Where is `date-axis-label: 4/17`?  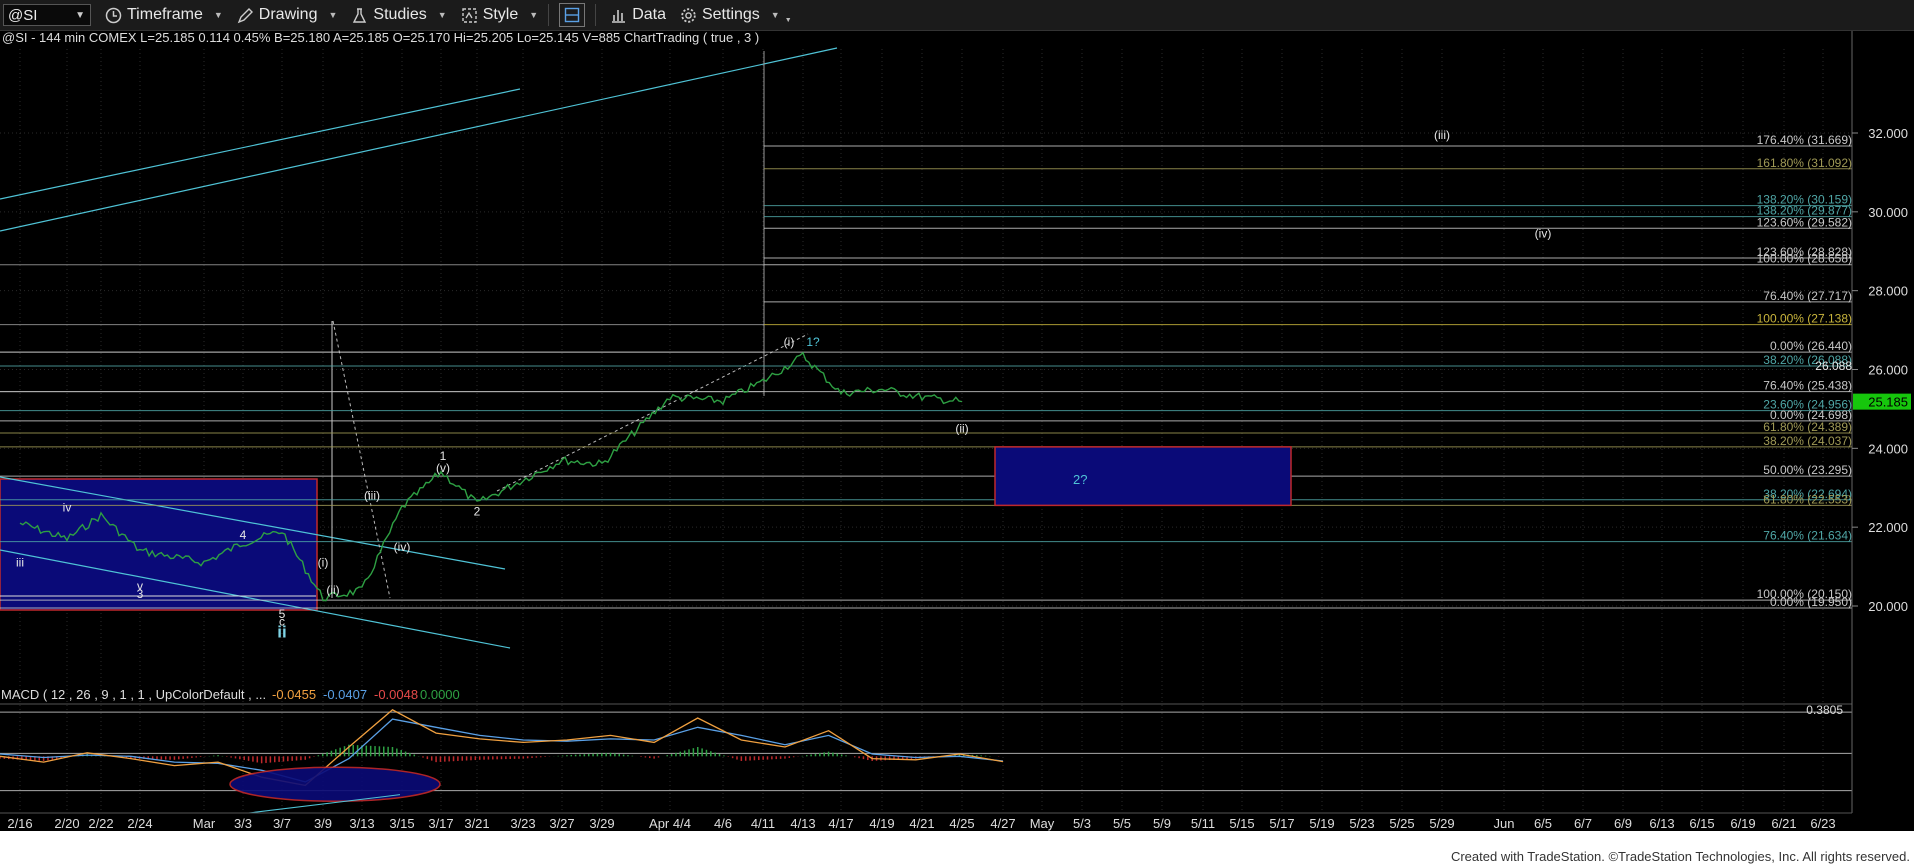 date-axis-label: 4/17 is located at coordinates (840, 823).